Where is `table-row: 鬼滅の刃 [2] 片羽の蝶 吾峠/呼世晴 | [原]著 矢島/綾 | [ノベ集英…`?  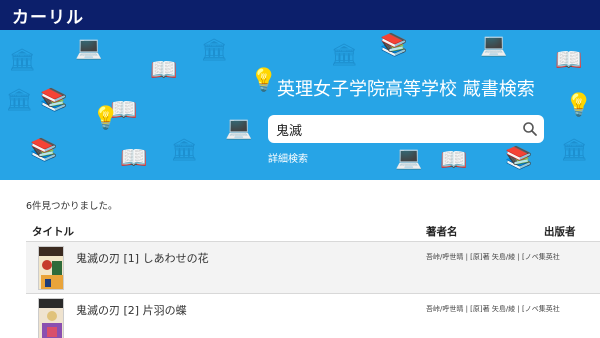
table-row: 鬼滅の刃 [2] 片羽の蝶 吾峠/呼世晴 | [原]著 矢島/綾 | [ノベ集英… is located at coordinates (313, 316).